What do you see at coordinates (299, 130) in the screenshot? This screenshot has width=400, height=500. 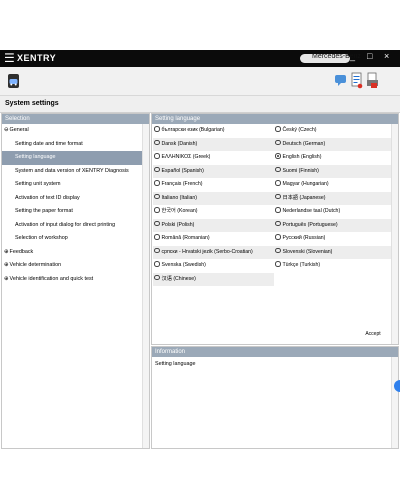 I see `language-label: Český (Czech)` at bounding box center [299, 130].